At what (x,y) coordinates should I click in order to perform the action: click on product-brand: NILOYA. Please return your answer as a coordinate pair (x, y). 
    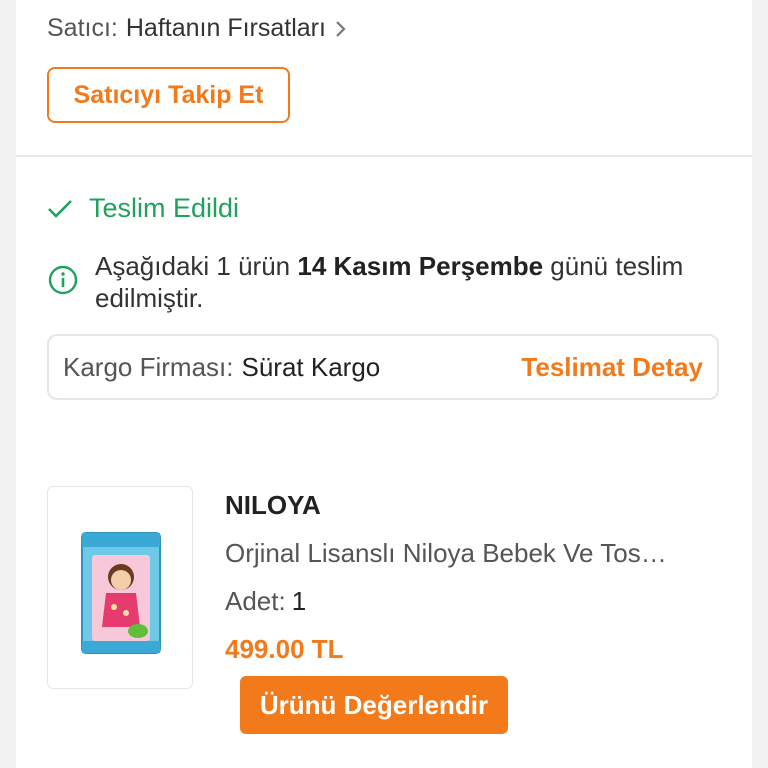
    Looking at the image, I should click on (273, 505).